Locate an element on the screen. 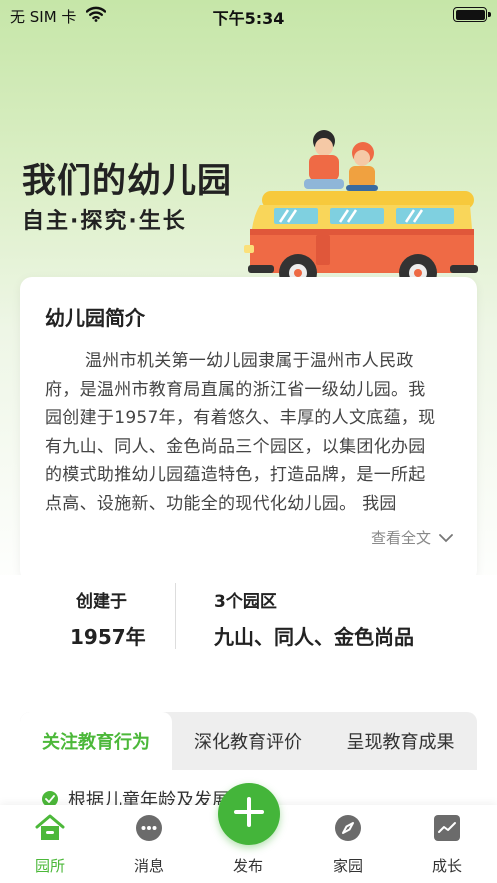  home-icon is located at coordinates (50, 828).